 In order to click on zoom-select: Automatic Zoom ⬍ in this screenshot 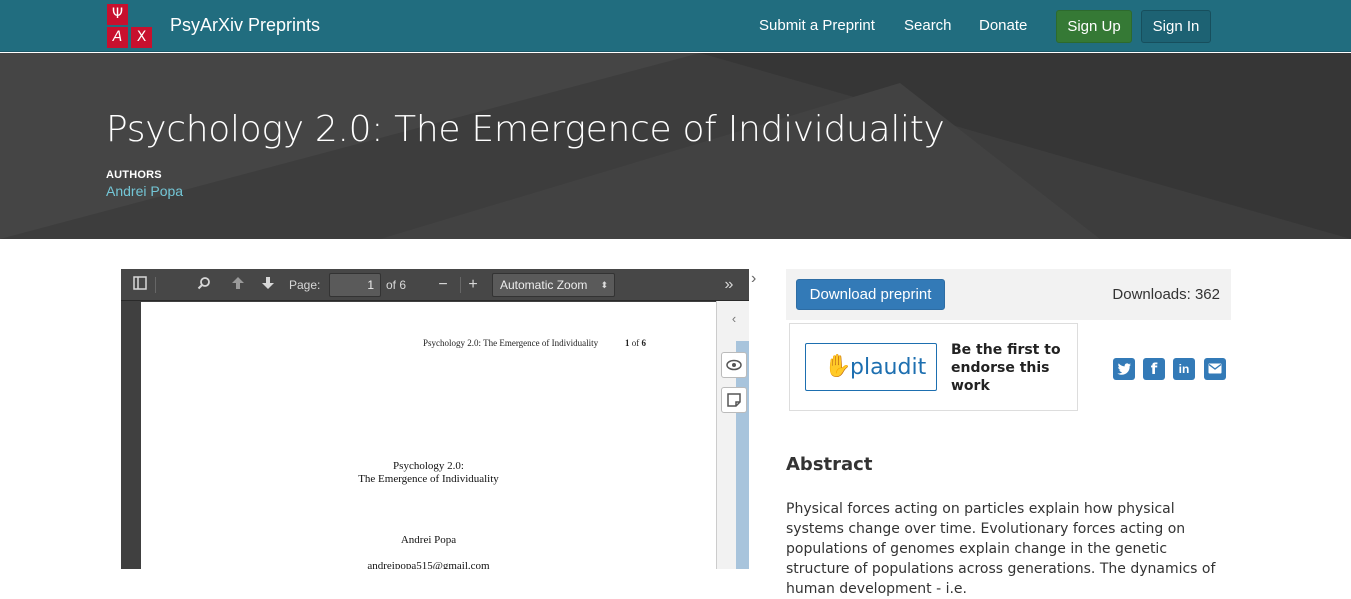, I will do `click(553, 285)`.